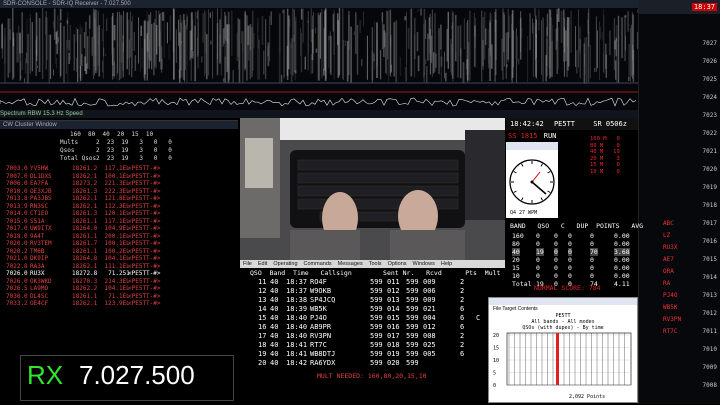 This screenshot has width=720, height=405. What do you see at coordinates (564, 124) in the screenshot?
I see `rate-call: PE5TT` at bounding box center [564, 124].